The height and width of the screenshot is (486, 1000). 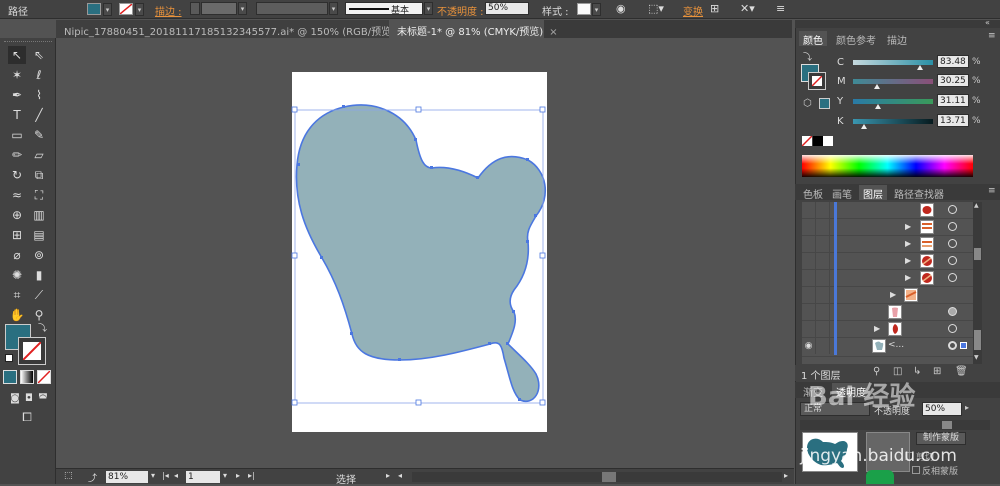 What do you see at coordinates (851, 391) in the screenshot?
I see `tab-transparency: 透明度` at bounding box center [851, 391].